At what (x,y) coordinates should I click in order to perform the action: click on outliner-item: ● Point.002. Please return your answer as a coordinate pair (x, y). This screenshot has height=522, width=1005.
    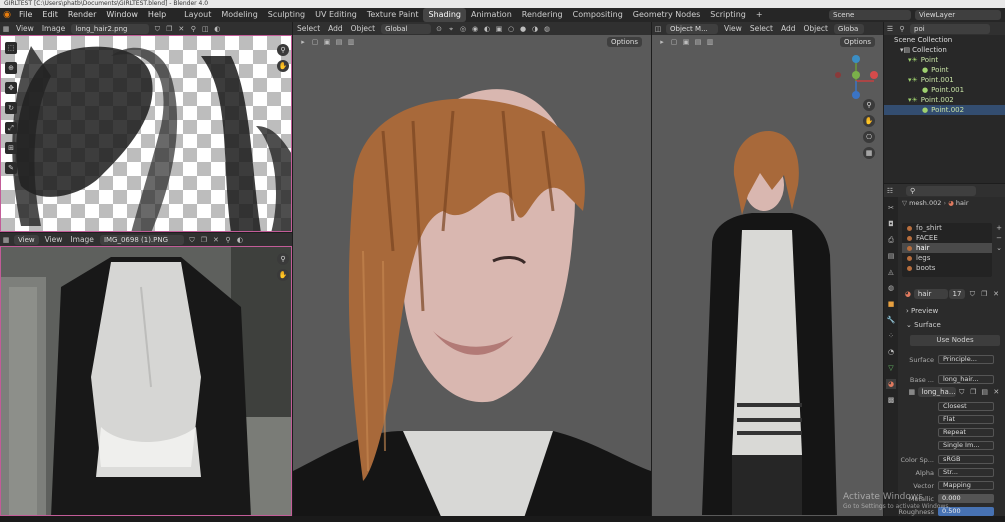
    Looking at the image, I should click on (944, 110).